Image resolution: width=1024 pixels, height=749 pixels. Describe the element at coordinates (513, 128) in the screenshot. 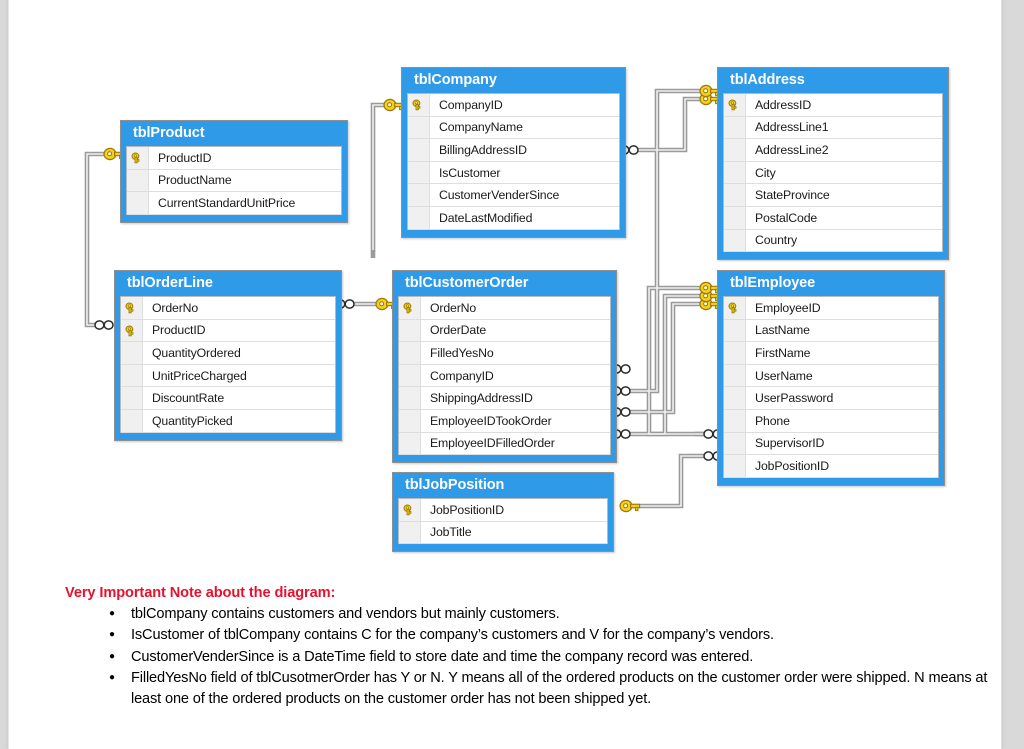

I see `entity-field-row: CompanyName` at that location.